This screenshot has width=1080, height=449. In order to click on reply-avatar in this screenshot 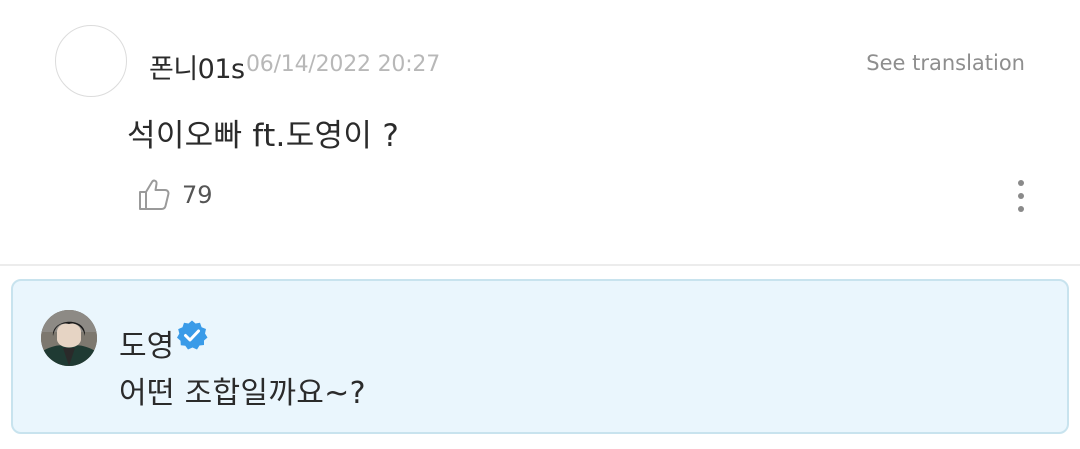, I will do `click(69, 338)`.